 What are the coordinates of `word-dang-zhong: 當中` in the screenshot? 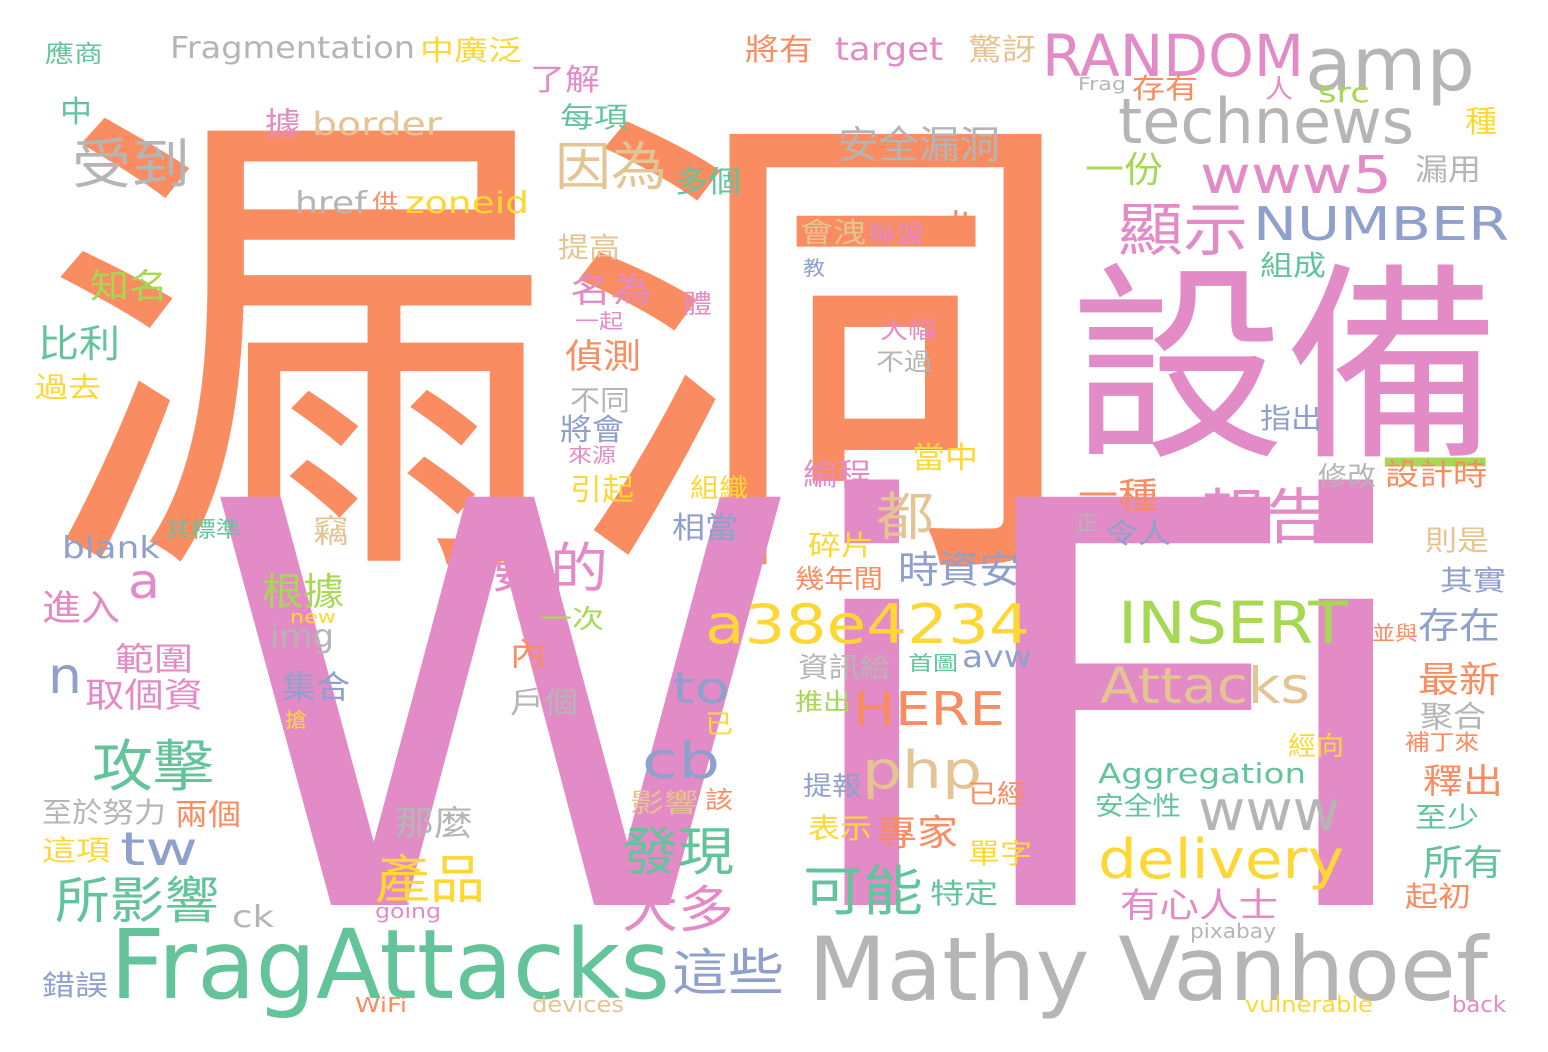 It's located at (945, 458).